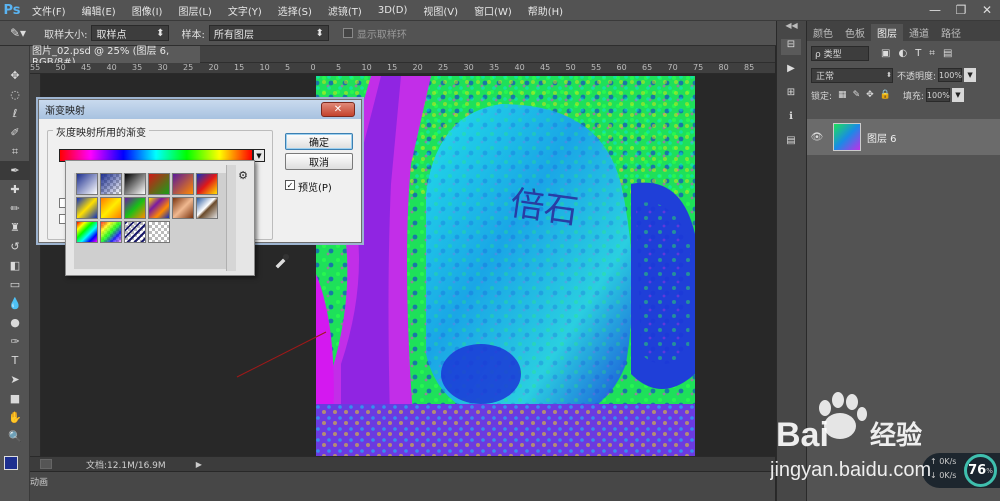 The width and height of the screenshot is (1000, 501). I want to click on tab-paths: 路径, so click(951, 32).